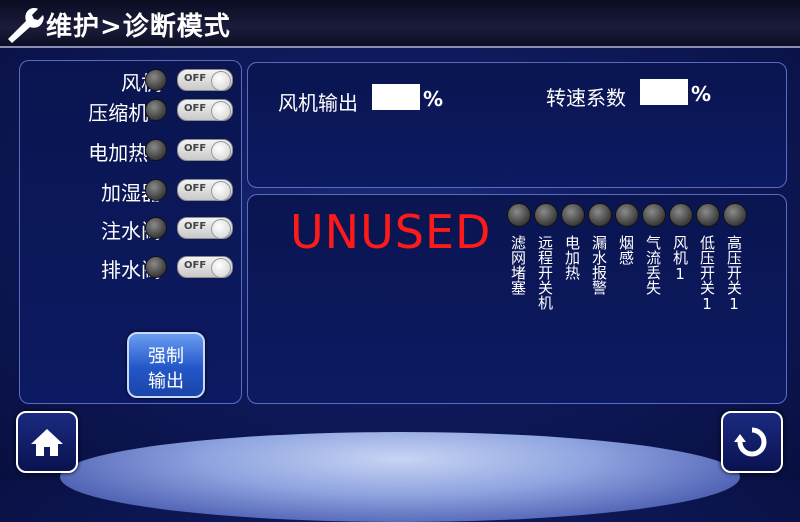  I want to click on heater-toggle: OFF, so click(205, 150).